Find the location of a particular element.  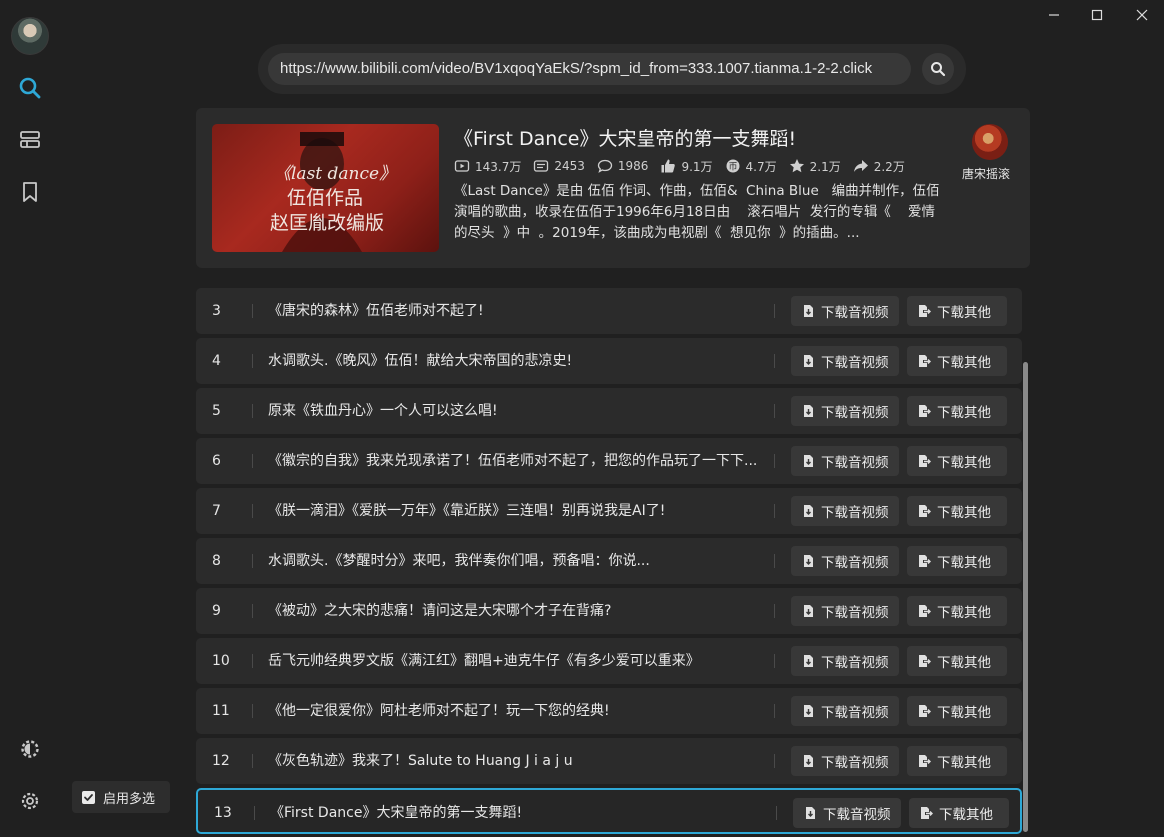

theme-gear-icon is located at coordinates (30, 749).